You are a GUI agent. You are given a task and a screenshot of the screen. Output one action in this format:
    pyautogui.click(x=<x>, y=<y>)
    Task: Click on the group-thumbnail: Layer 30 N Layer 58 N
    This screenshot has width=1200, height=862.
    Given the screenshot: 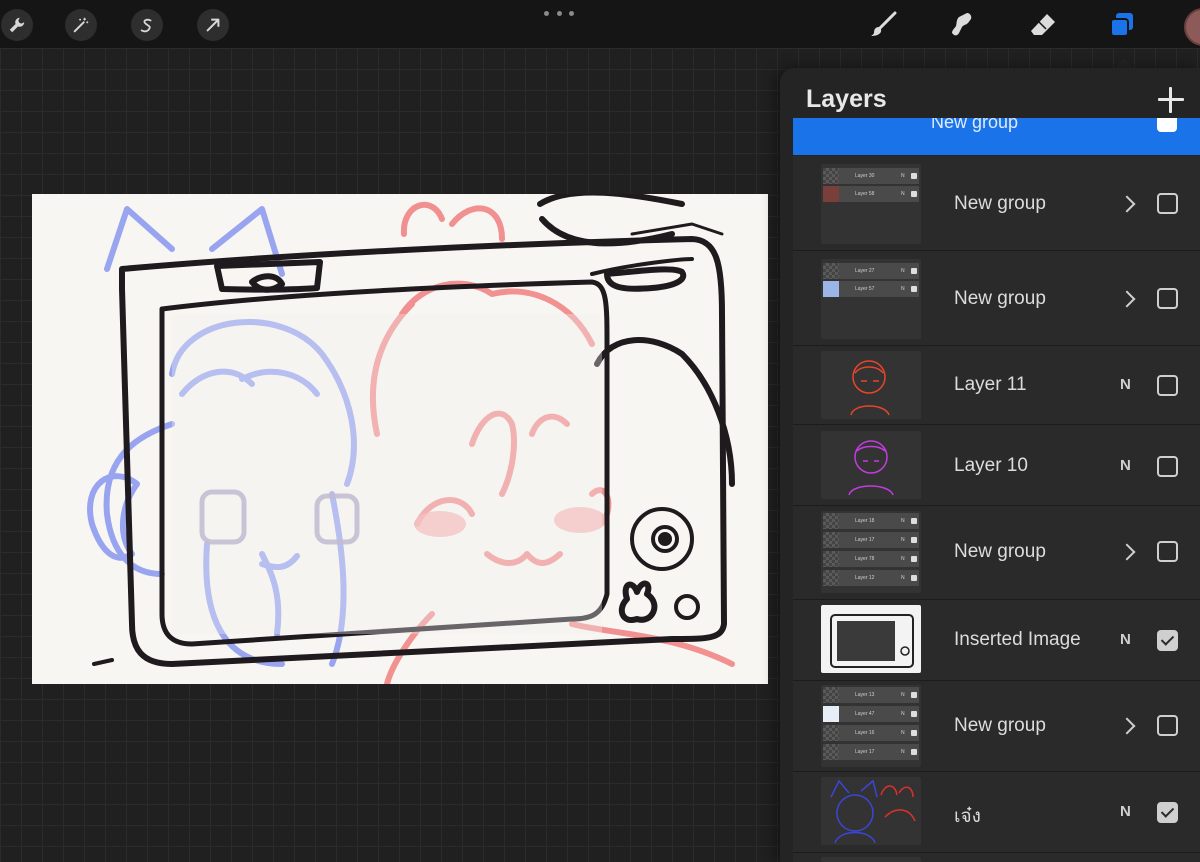 What is the action you would take?
    pyautogui.click(x=871, y=204)
    